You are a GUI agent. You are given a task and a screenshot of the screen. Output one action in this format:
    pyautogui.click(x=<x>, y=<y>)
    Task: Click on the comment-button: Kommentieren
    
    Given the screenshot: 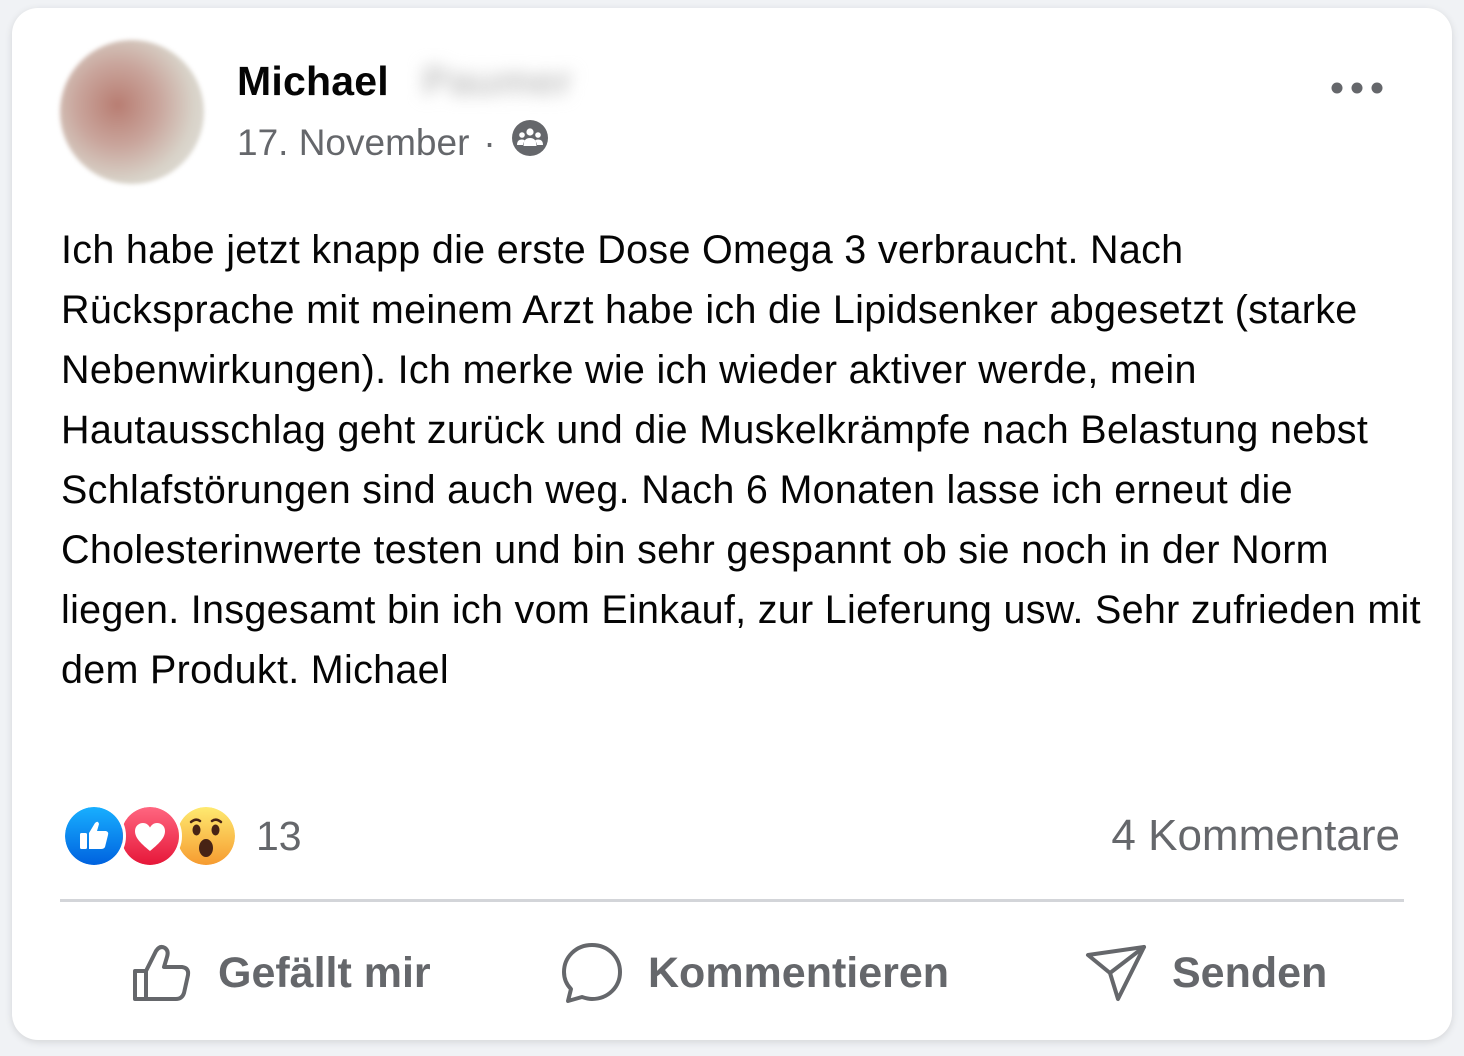 What is the action you would take?
    pyautogui.click(x=754, y=973)
    